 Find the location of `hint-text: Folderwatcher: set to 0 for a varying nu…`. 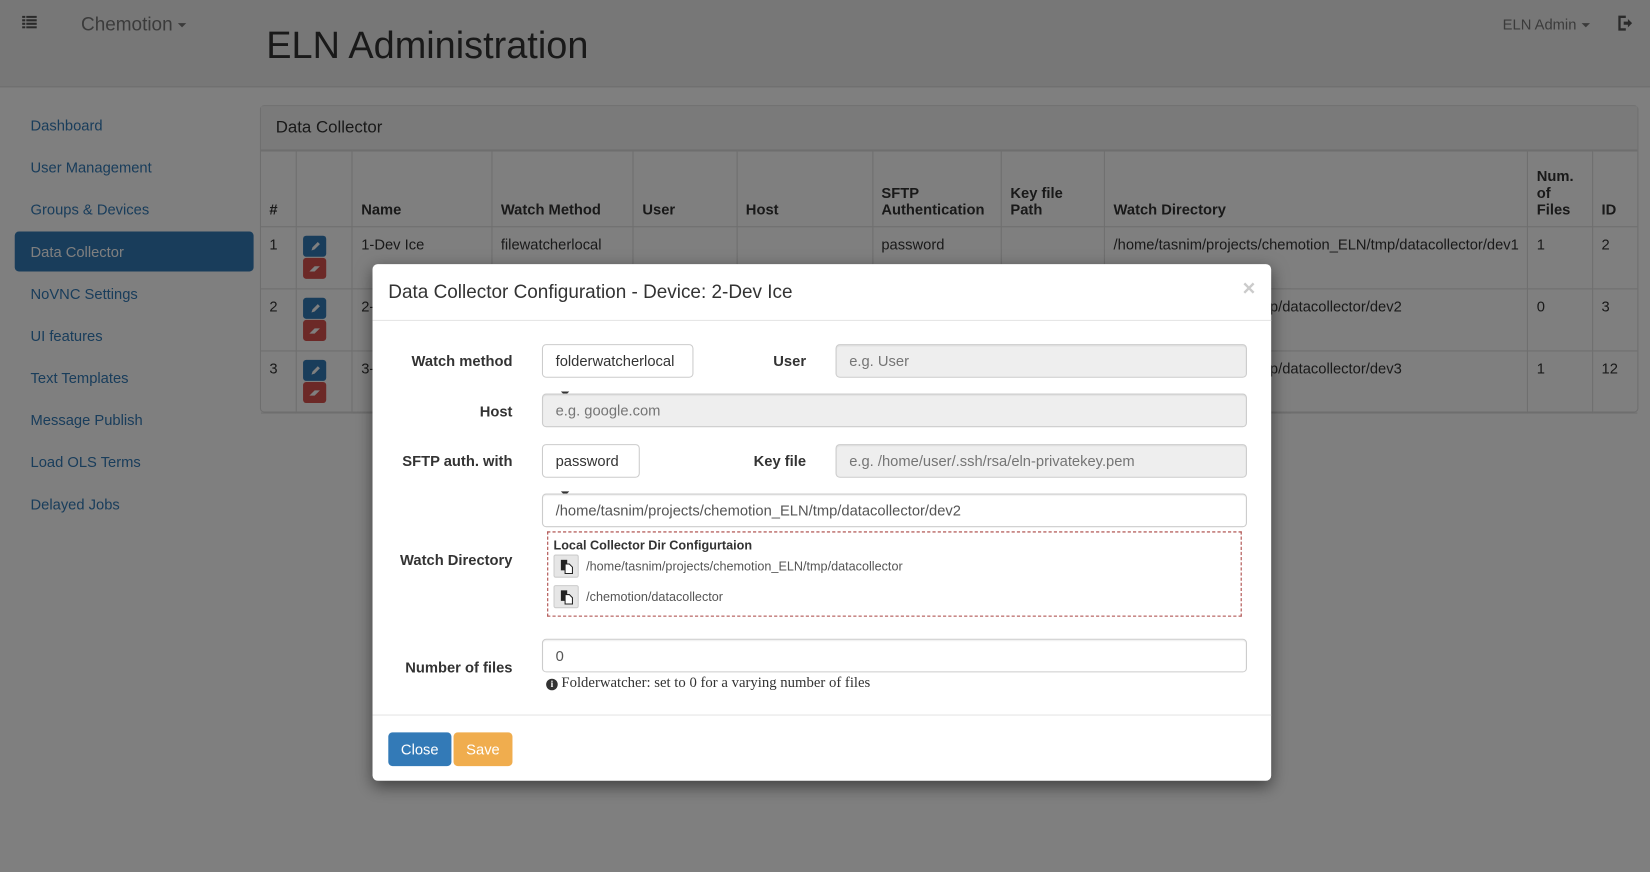

hint-text: Folderwatcher: set to 0 for a varying nu… is located at coordinates (716, 683).